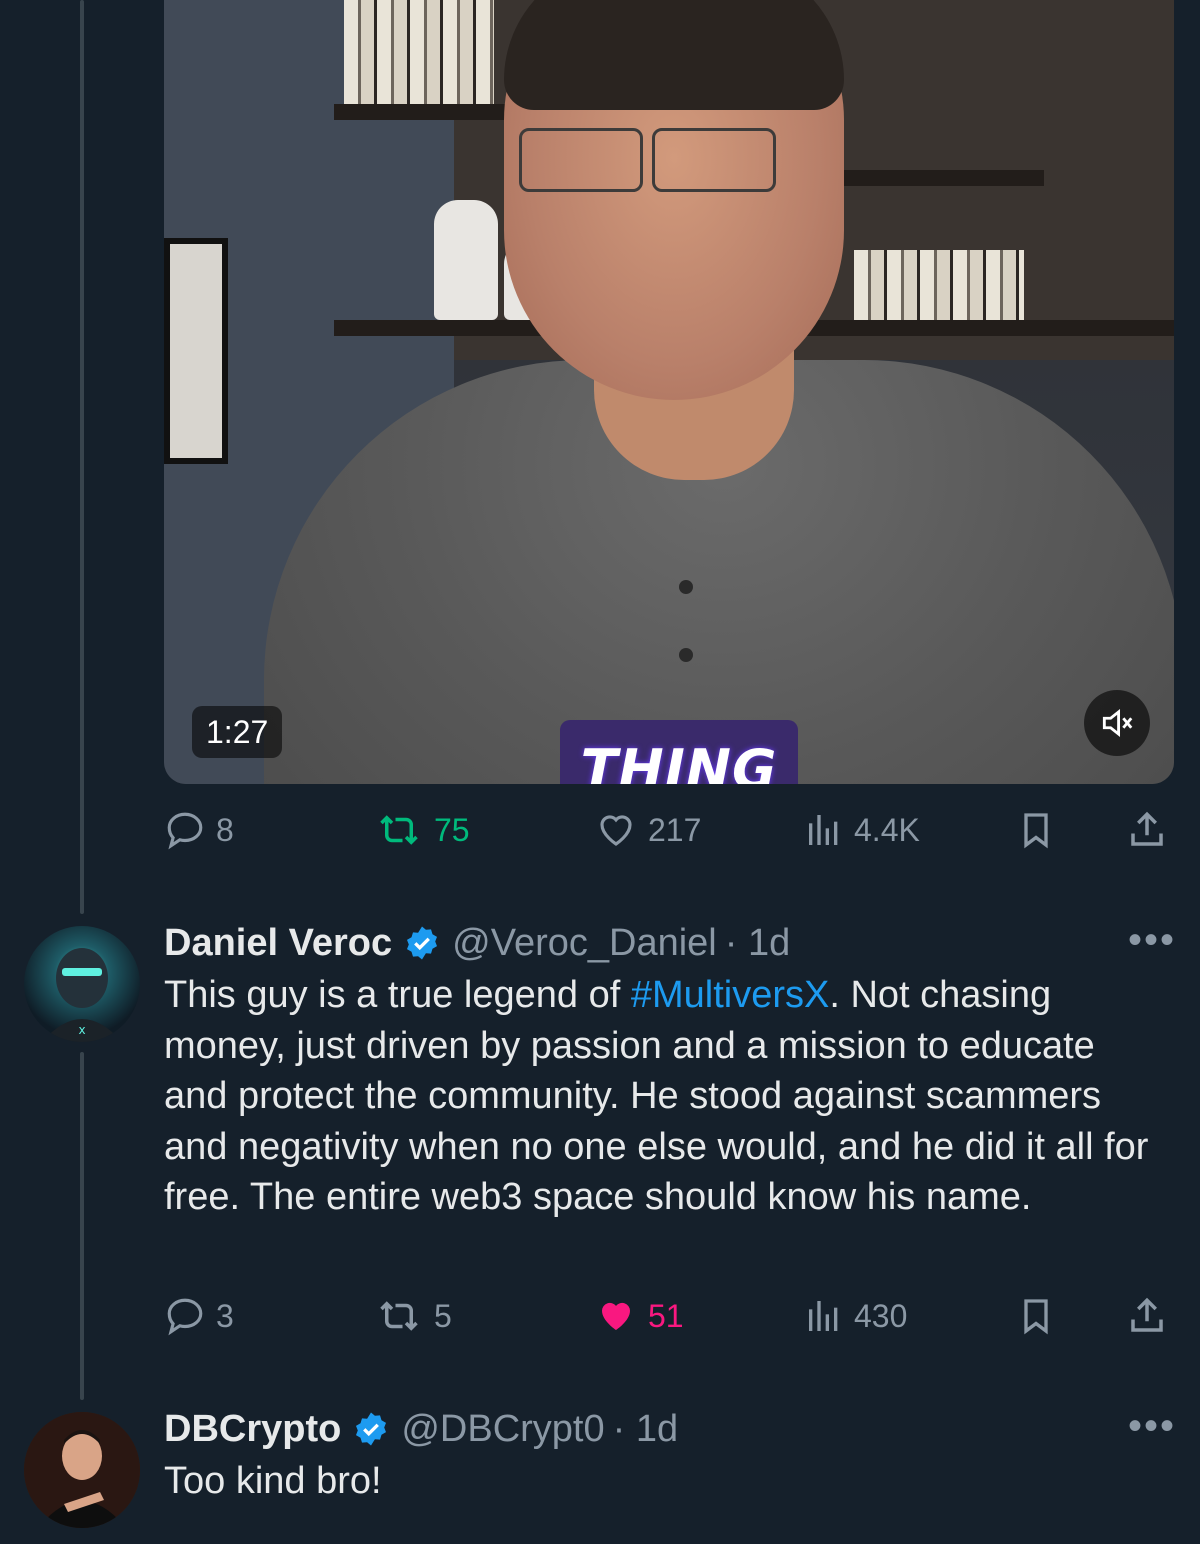  Describe the element at coordinates (679, 761) in the screenshot. I see `video-caption-text: THING` at that location.